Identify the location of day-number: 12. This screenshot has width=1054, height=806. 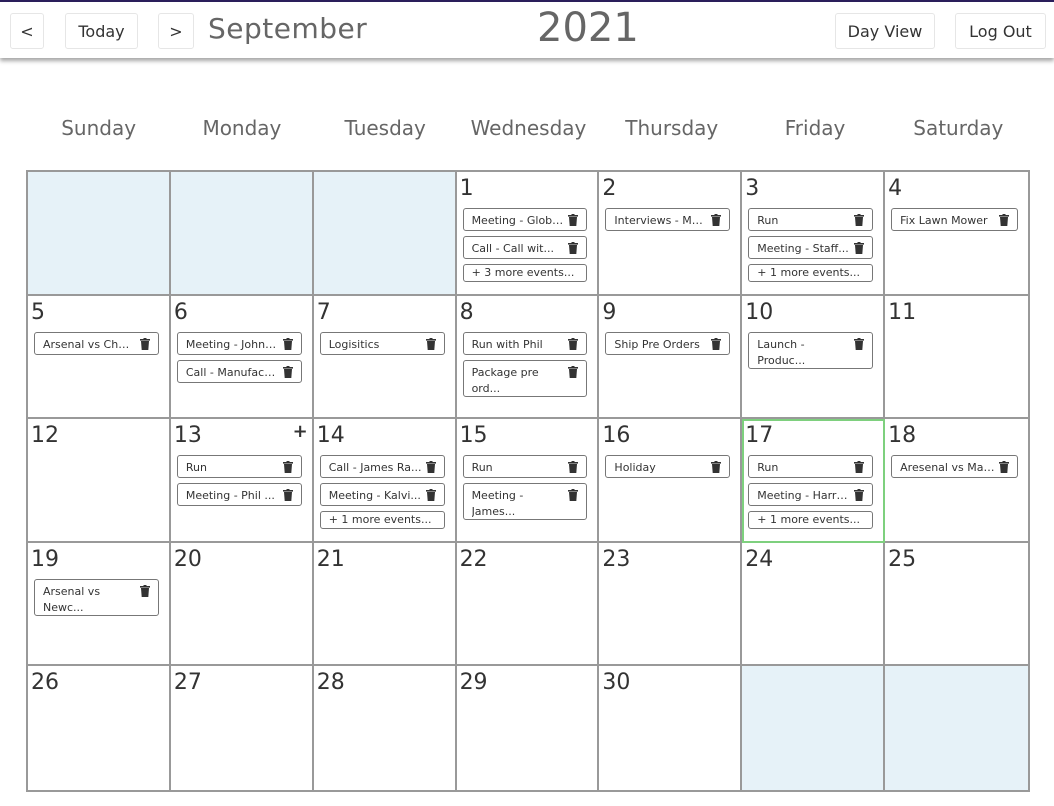
(45, 436).